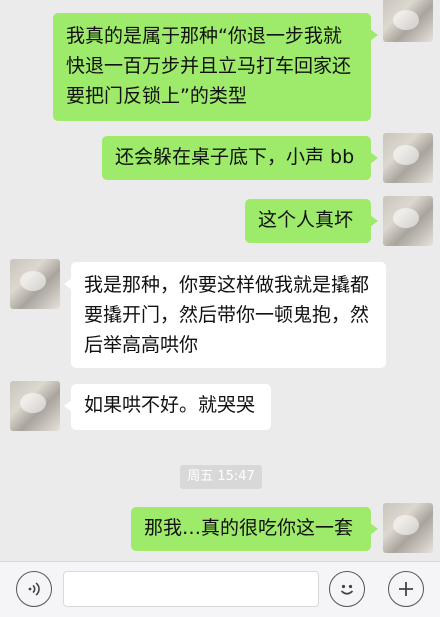 This screenshot has width=440, height=617. What do you see at coordinates (240, 158) in the screenshot?
I see `message-bubble-sent: 还会躲在桌子底下，小声 bb` at bounding box center [240, 158].